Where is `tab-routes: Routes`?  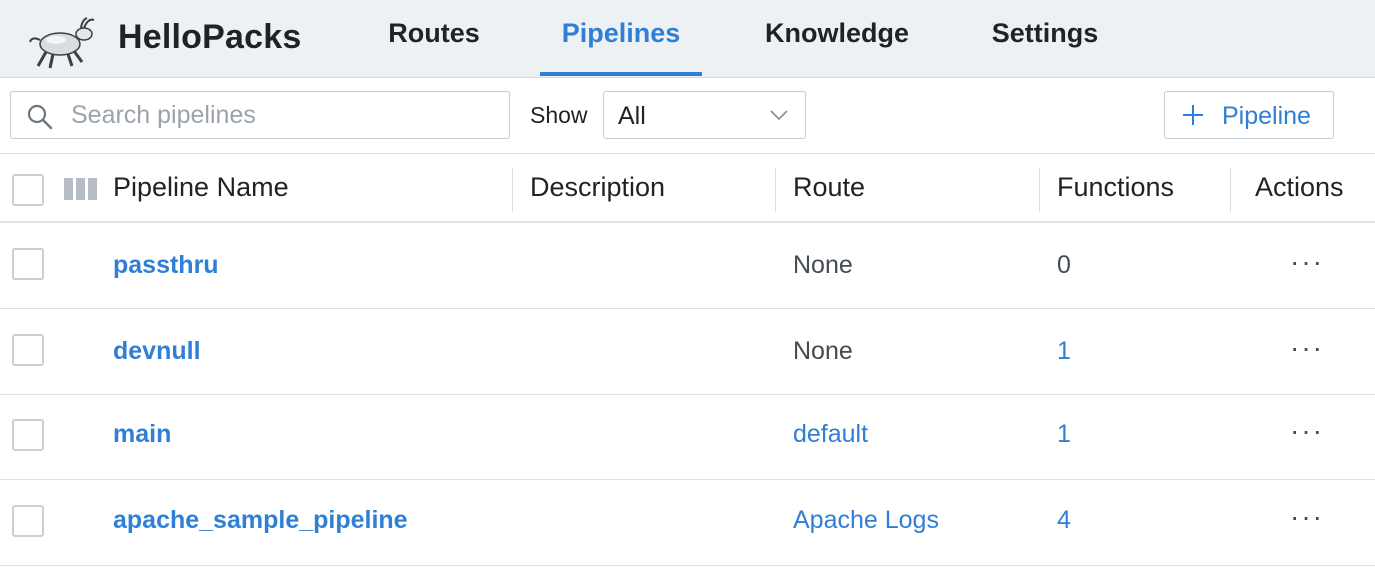 tab-routes: Routes is located at coordinates (434, 48).